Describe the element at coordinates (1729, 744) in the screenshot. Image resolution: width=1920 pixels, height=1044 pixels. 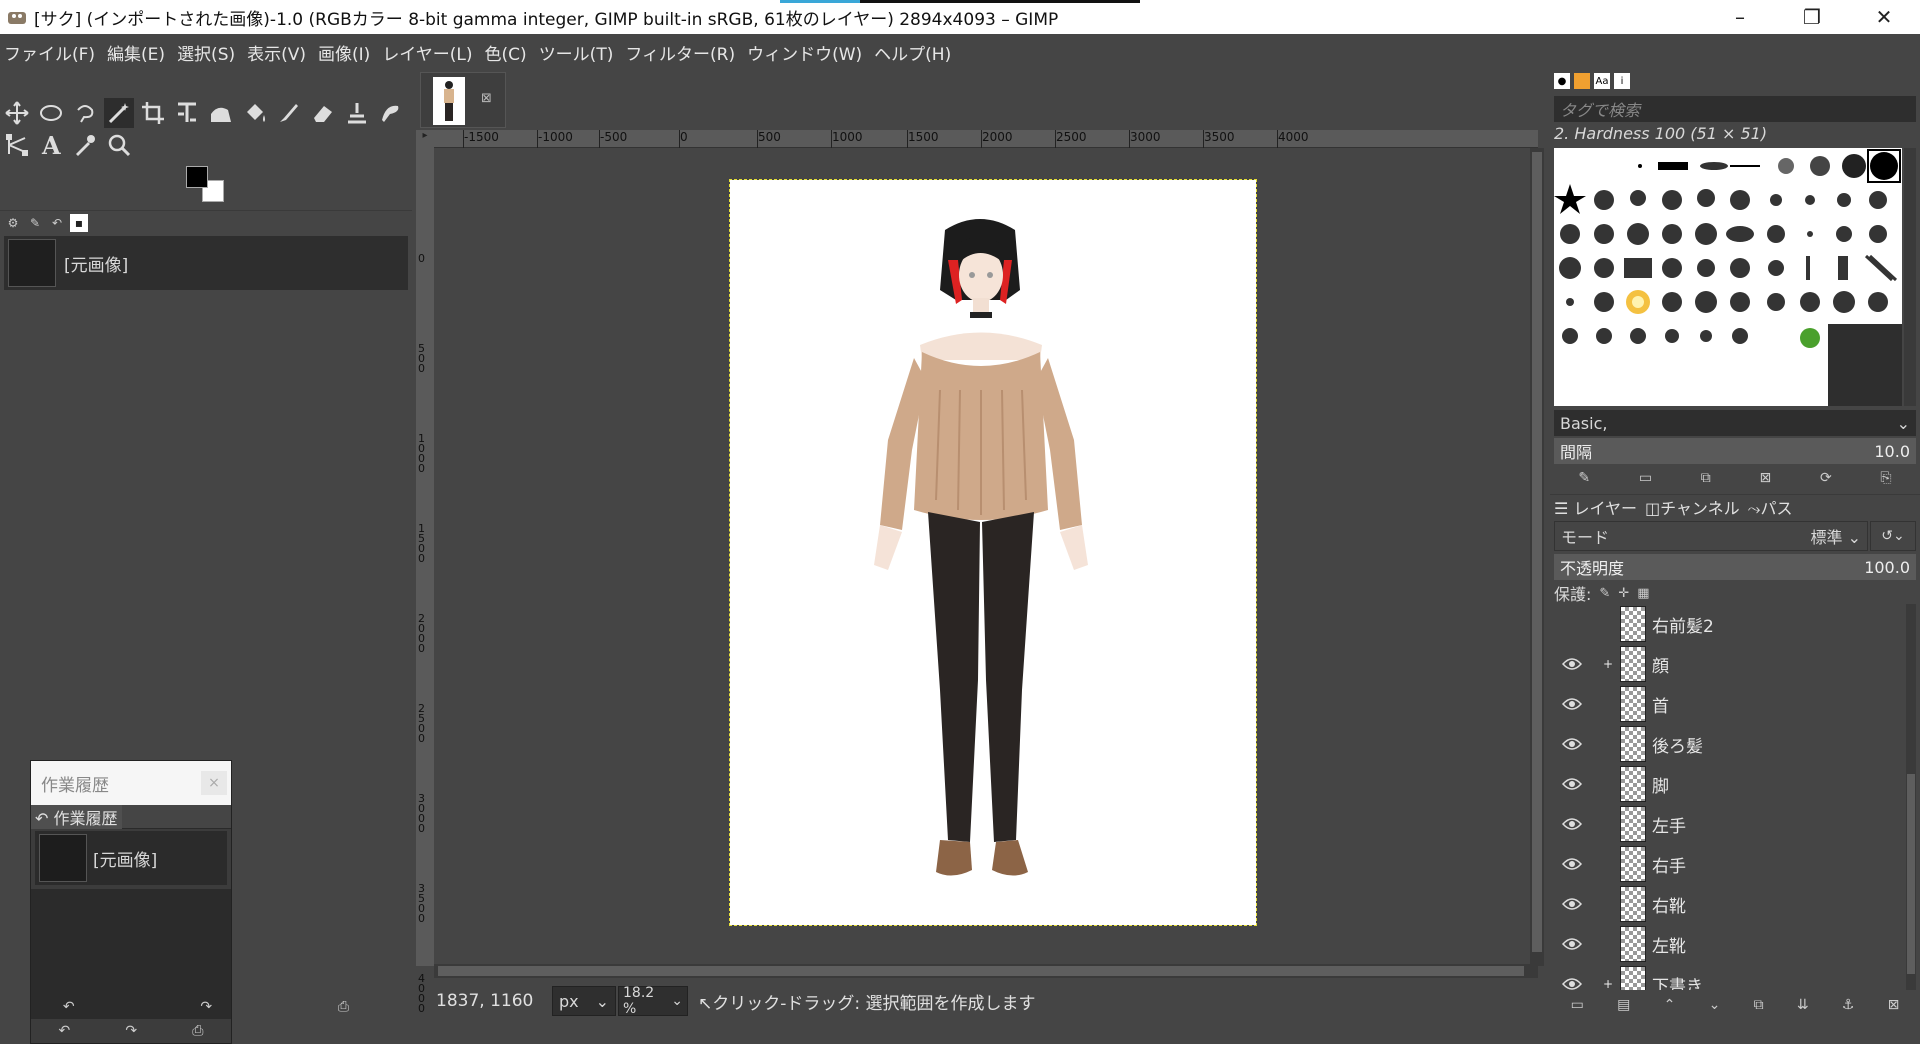
I see `layer-row: 後ろ髪` at that location.